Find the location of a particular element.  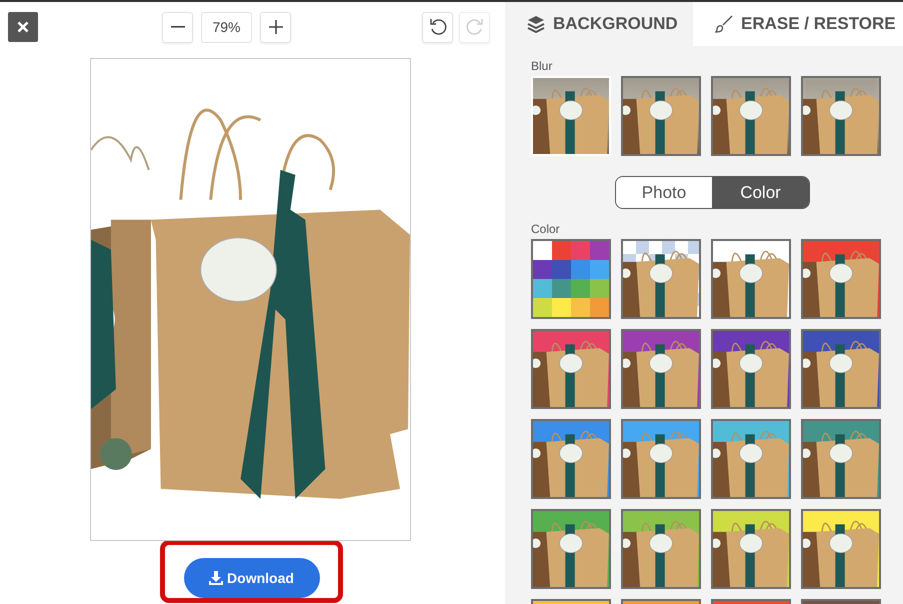

layers-icon is located at coordinates (536, 24).